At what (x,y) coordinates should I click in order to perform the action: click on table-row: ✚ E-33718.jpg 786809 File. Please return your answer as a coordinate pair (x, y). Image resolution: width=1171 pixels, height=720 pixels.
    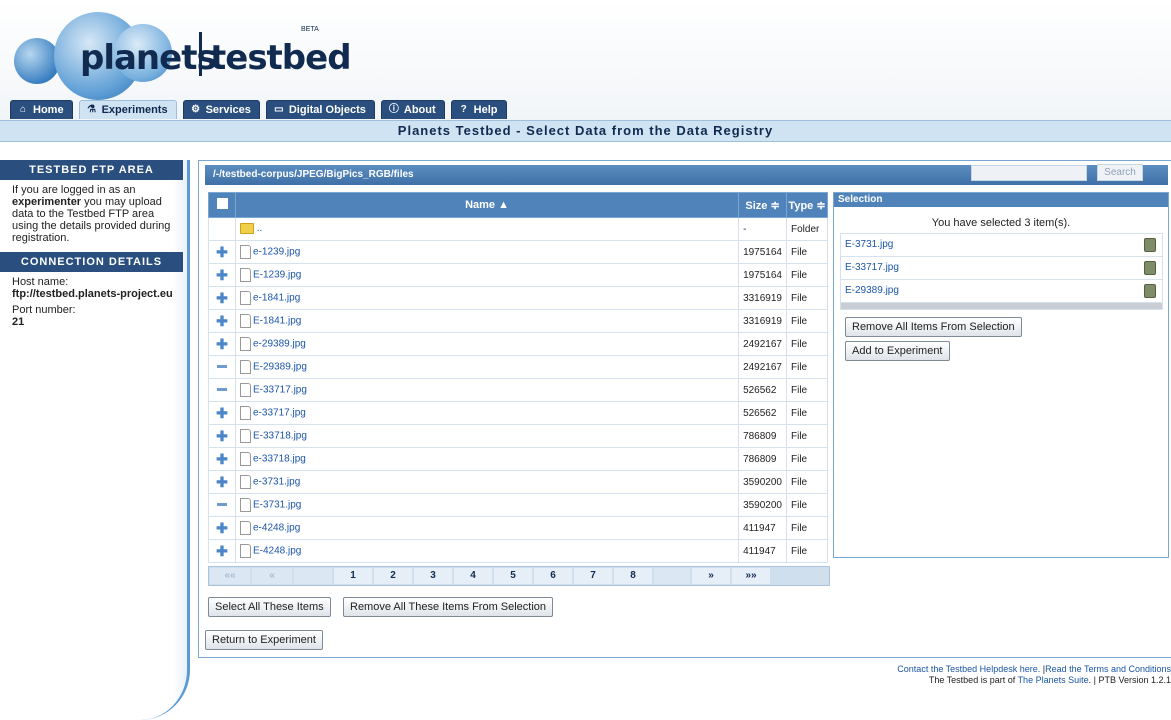
    Looking at the image, I should click on (518, 436).